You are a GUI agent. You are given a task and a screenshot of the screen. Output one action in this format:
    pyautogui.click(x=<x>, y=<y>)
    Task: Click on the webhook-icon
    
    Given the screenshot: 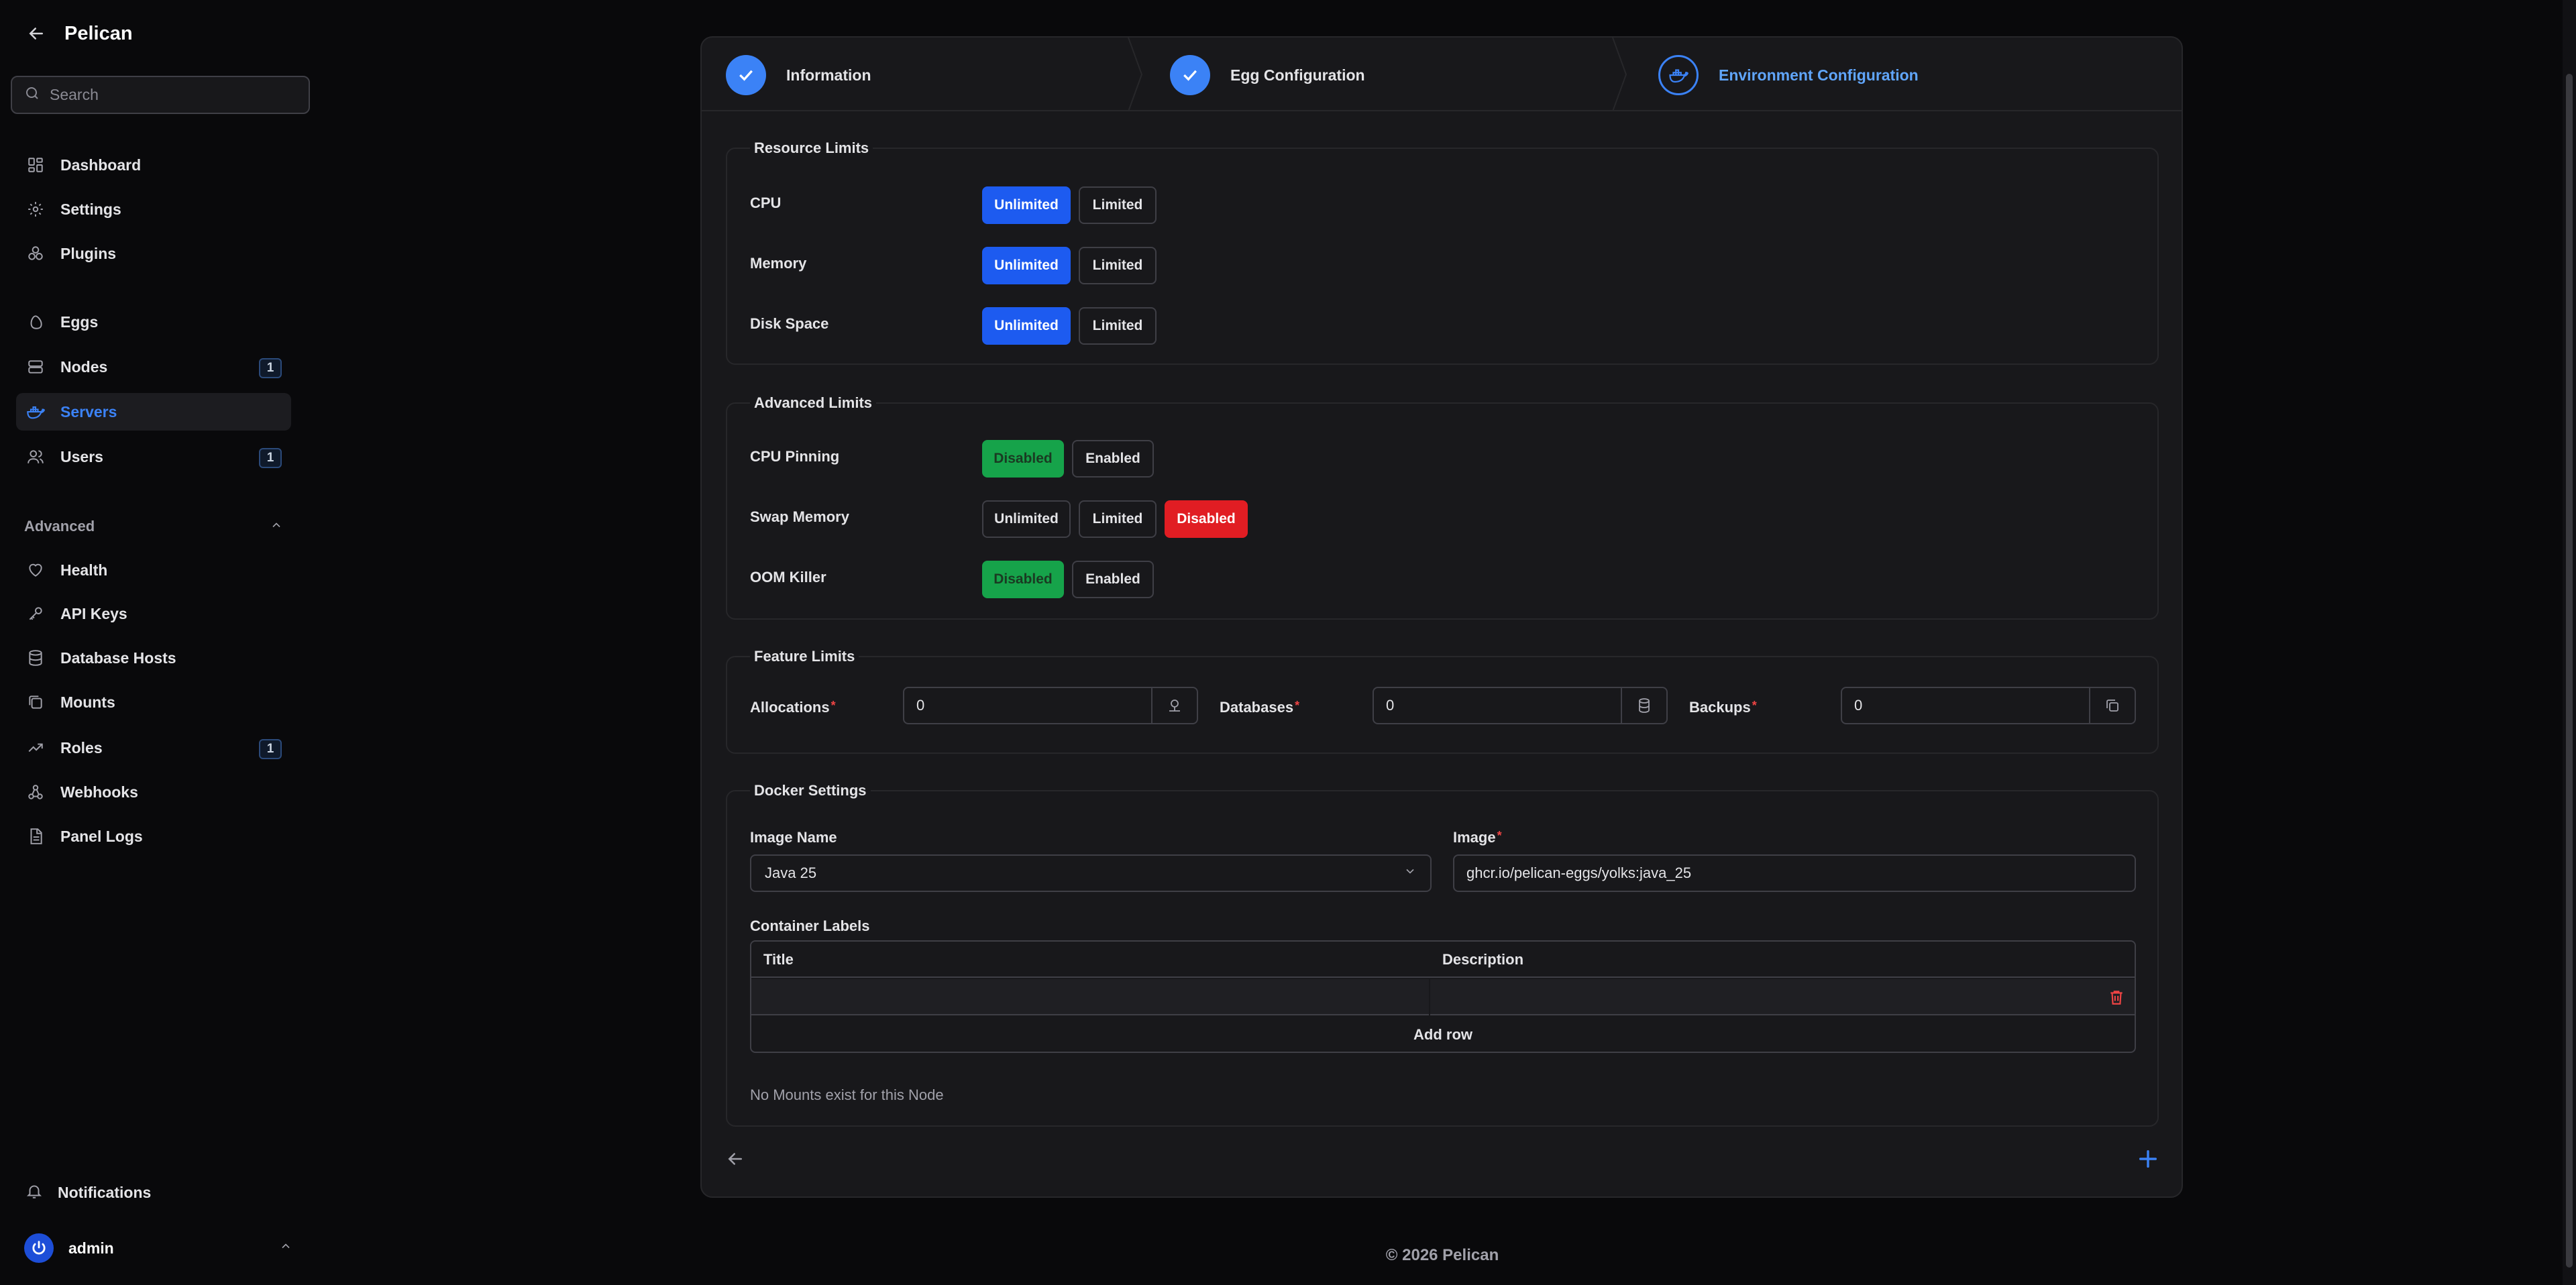 What is the action you would take?
    pyautogui.click(x=35, y=792)
    